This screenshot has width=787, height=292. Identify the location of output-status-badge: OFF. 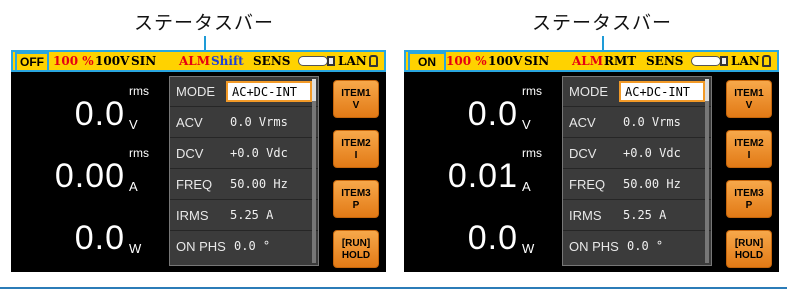
(32, 62).